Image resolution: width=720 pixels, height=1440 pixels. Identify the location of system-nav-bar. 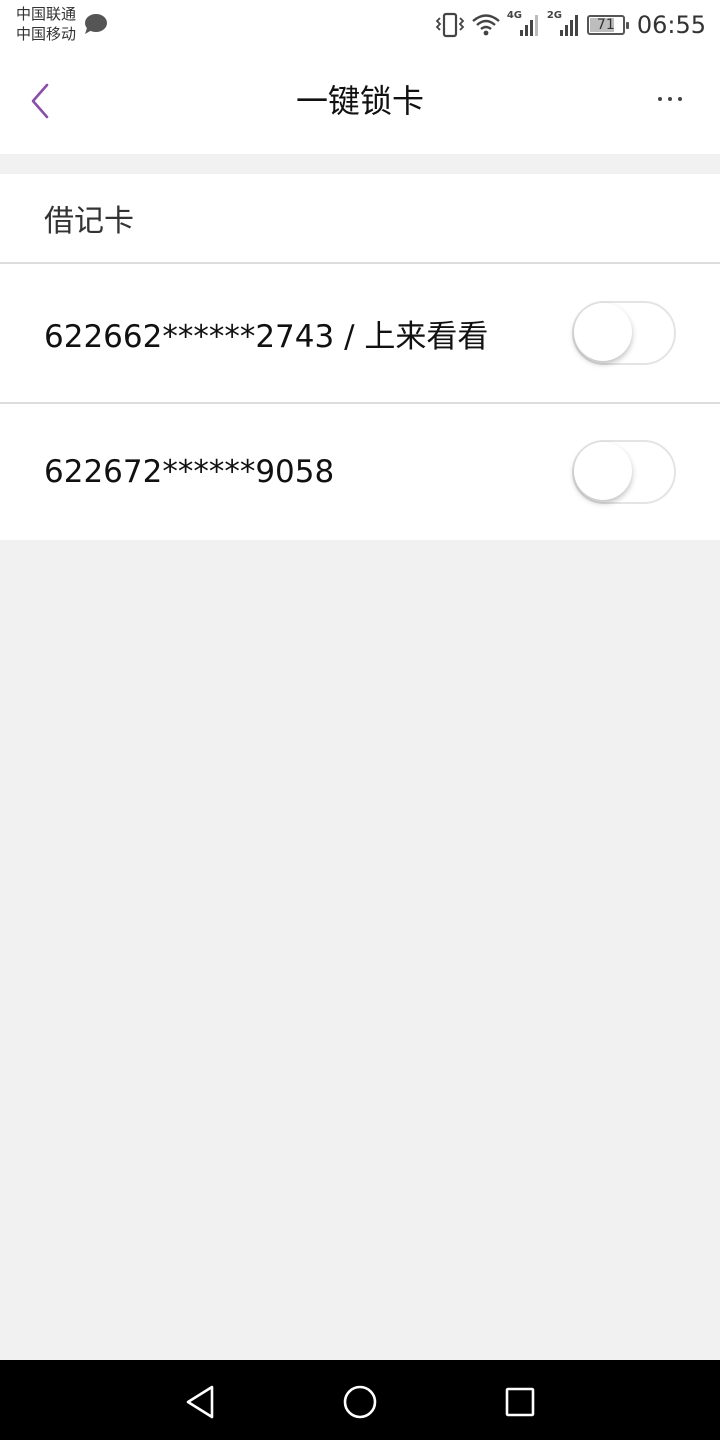
(360, 1400).